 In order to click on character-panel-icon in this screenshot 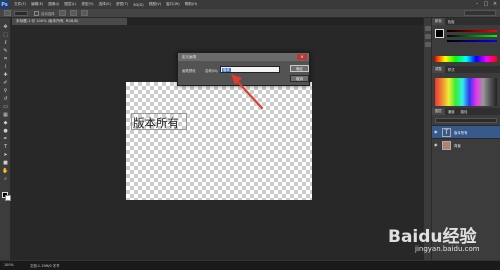, I will do `click(428, 44)`.